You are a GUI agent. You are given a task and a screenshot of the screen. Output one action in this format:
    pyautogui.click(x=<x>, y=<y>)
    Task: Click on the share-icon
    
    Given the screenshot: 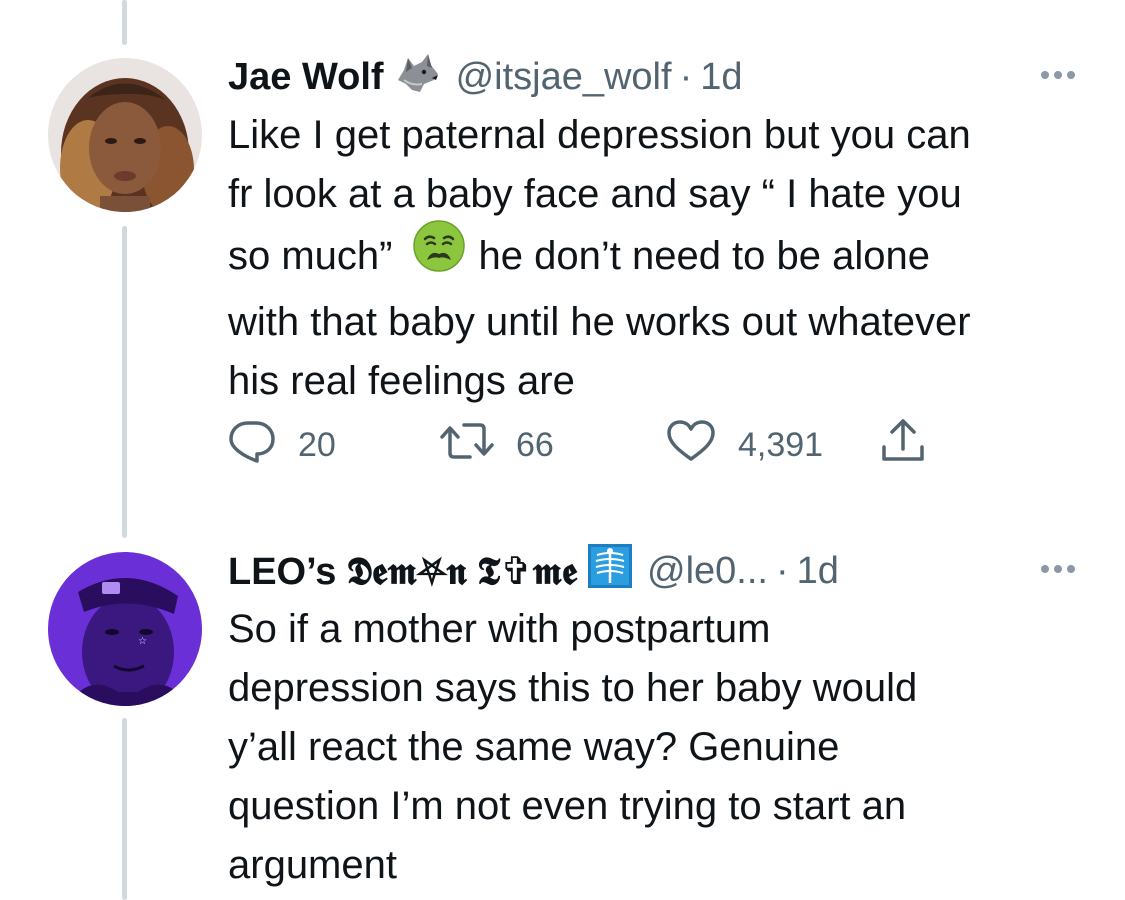 What is the action you would take?
    pyautogui.click(x=903, y=445)
    